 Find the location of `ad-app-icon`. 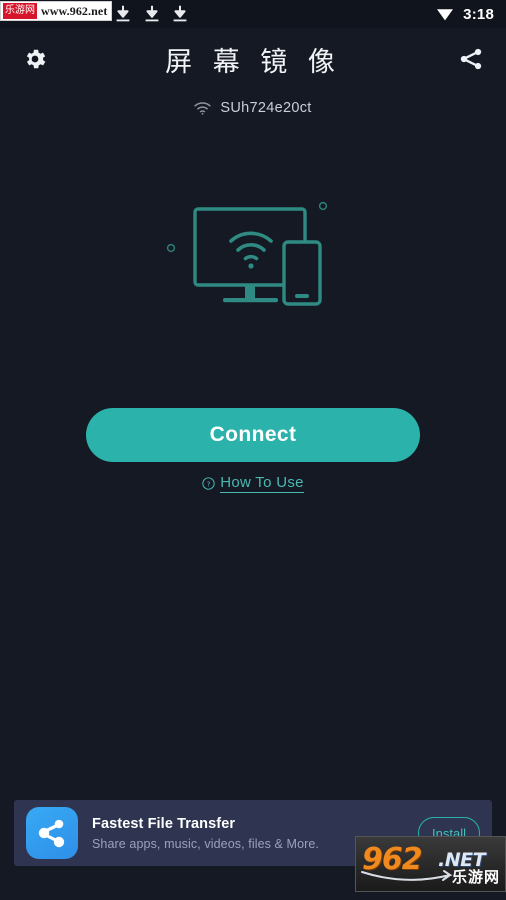

ad-app-icon is located at coordinates (52, 833).